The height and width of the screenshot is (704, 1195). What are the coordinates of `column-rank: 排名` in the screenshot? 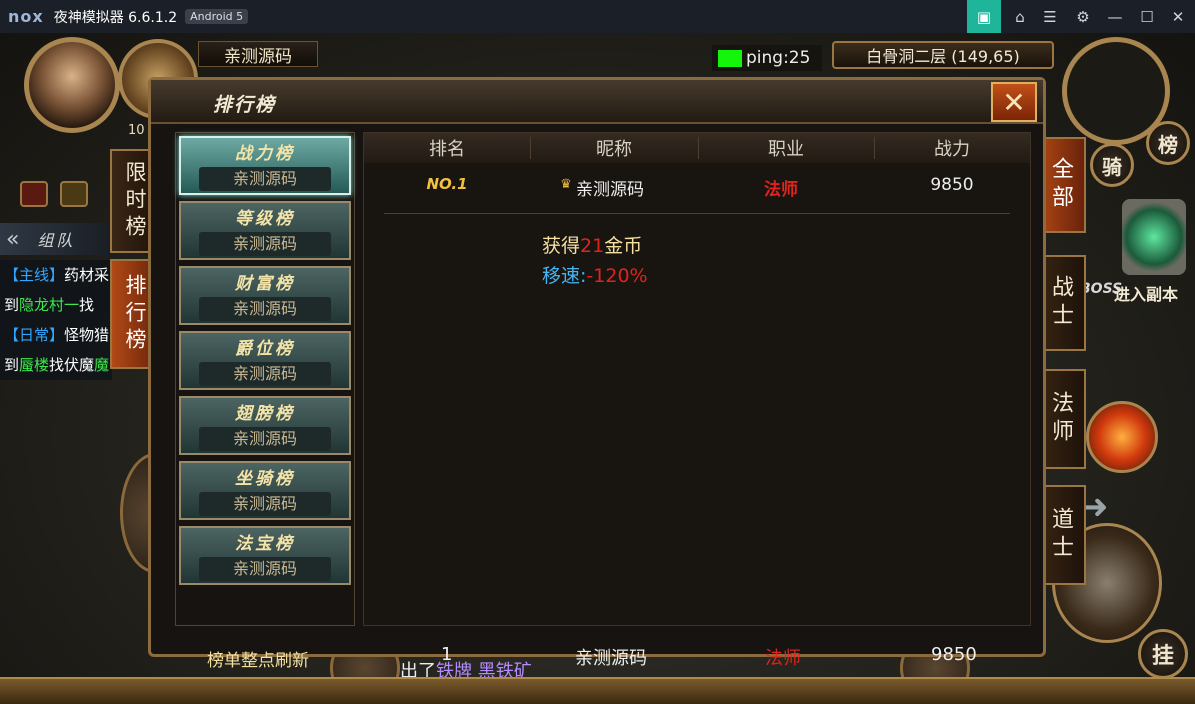 It's located at (447, 149).